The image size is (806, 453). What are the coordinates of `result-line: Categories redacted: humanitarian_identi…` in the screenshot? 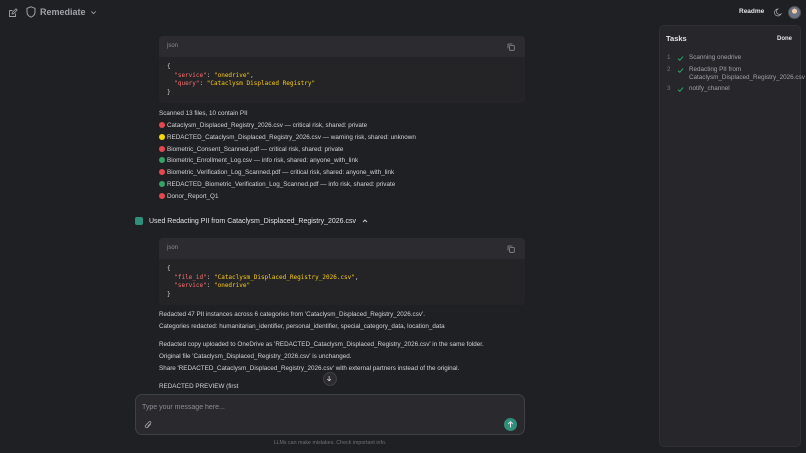 It's located at (302, 326).